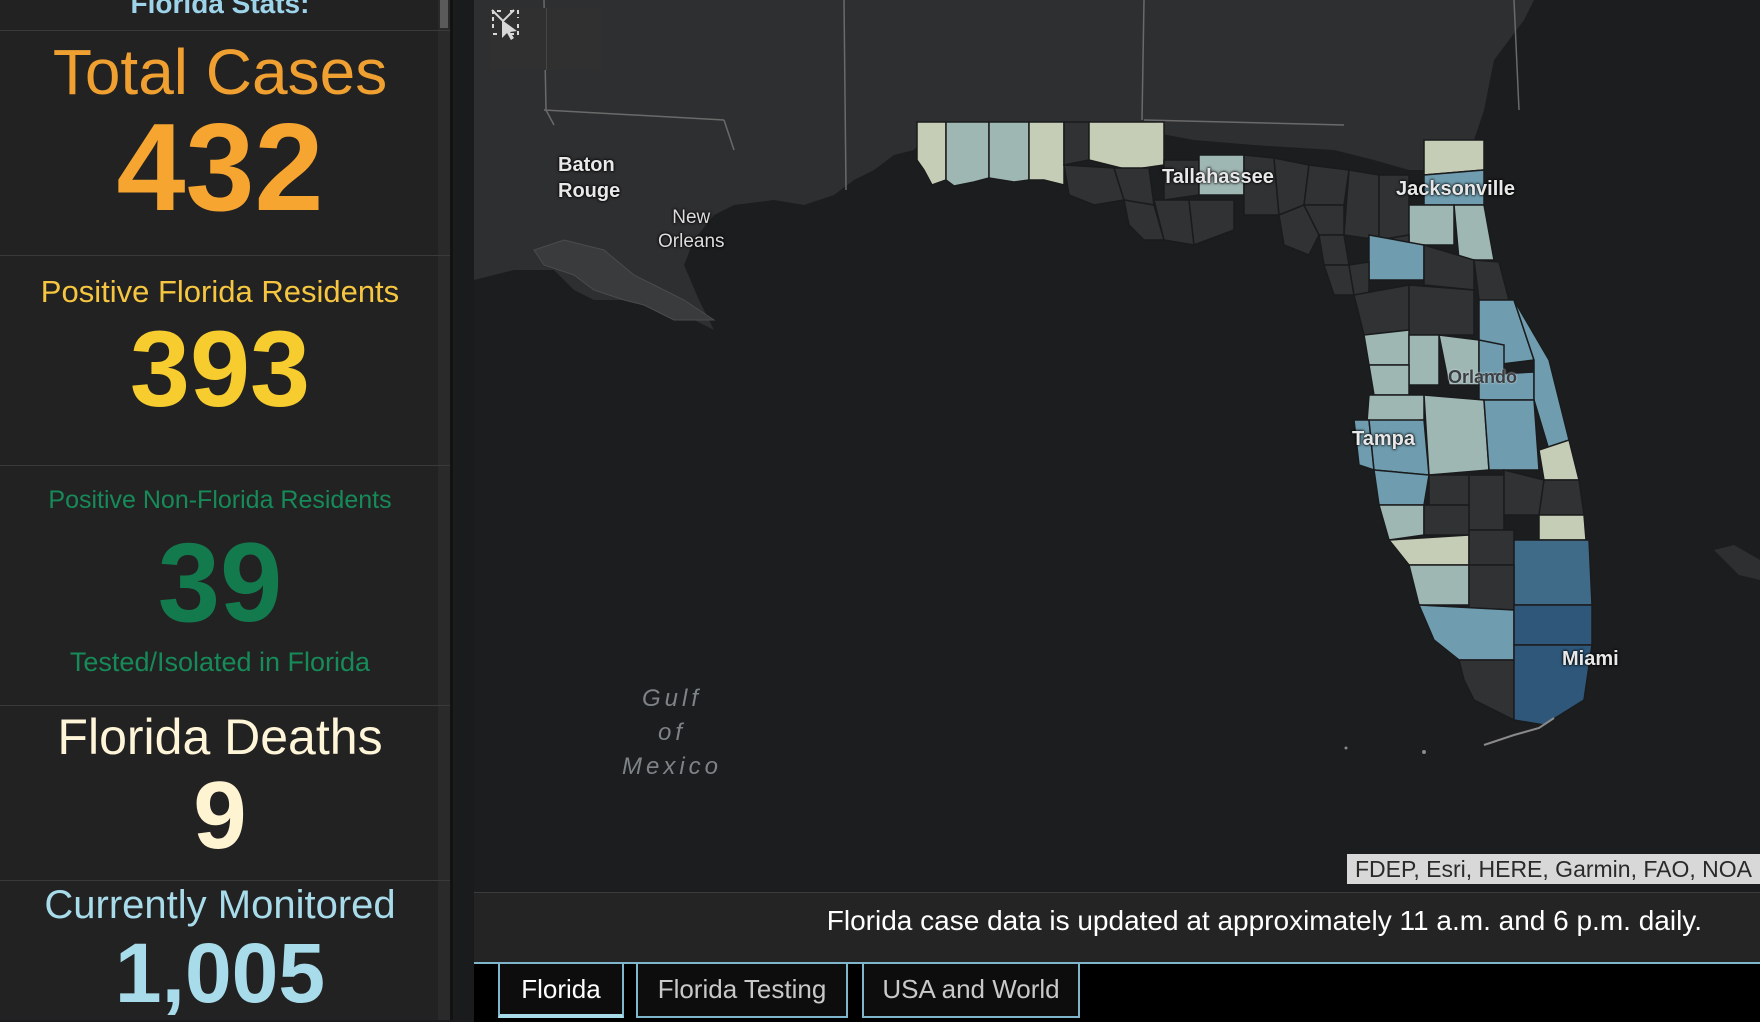 This screenshot has width=1760, height=1022. Describe the element at coordinates (1334, 250) in the screenshot. I see `county-lafayette` at that location.